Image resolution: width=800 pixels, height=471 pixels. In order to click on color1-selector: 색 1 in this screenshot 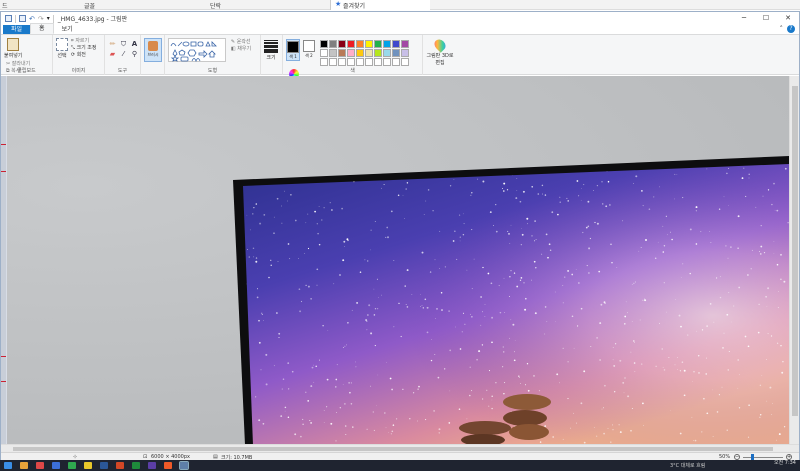, I will do `click(293, 50)`.